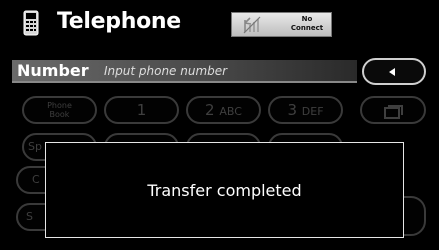  I want to click on telephone-icon, so click(31, 25).